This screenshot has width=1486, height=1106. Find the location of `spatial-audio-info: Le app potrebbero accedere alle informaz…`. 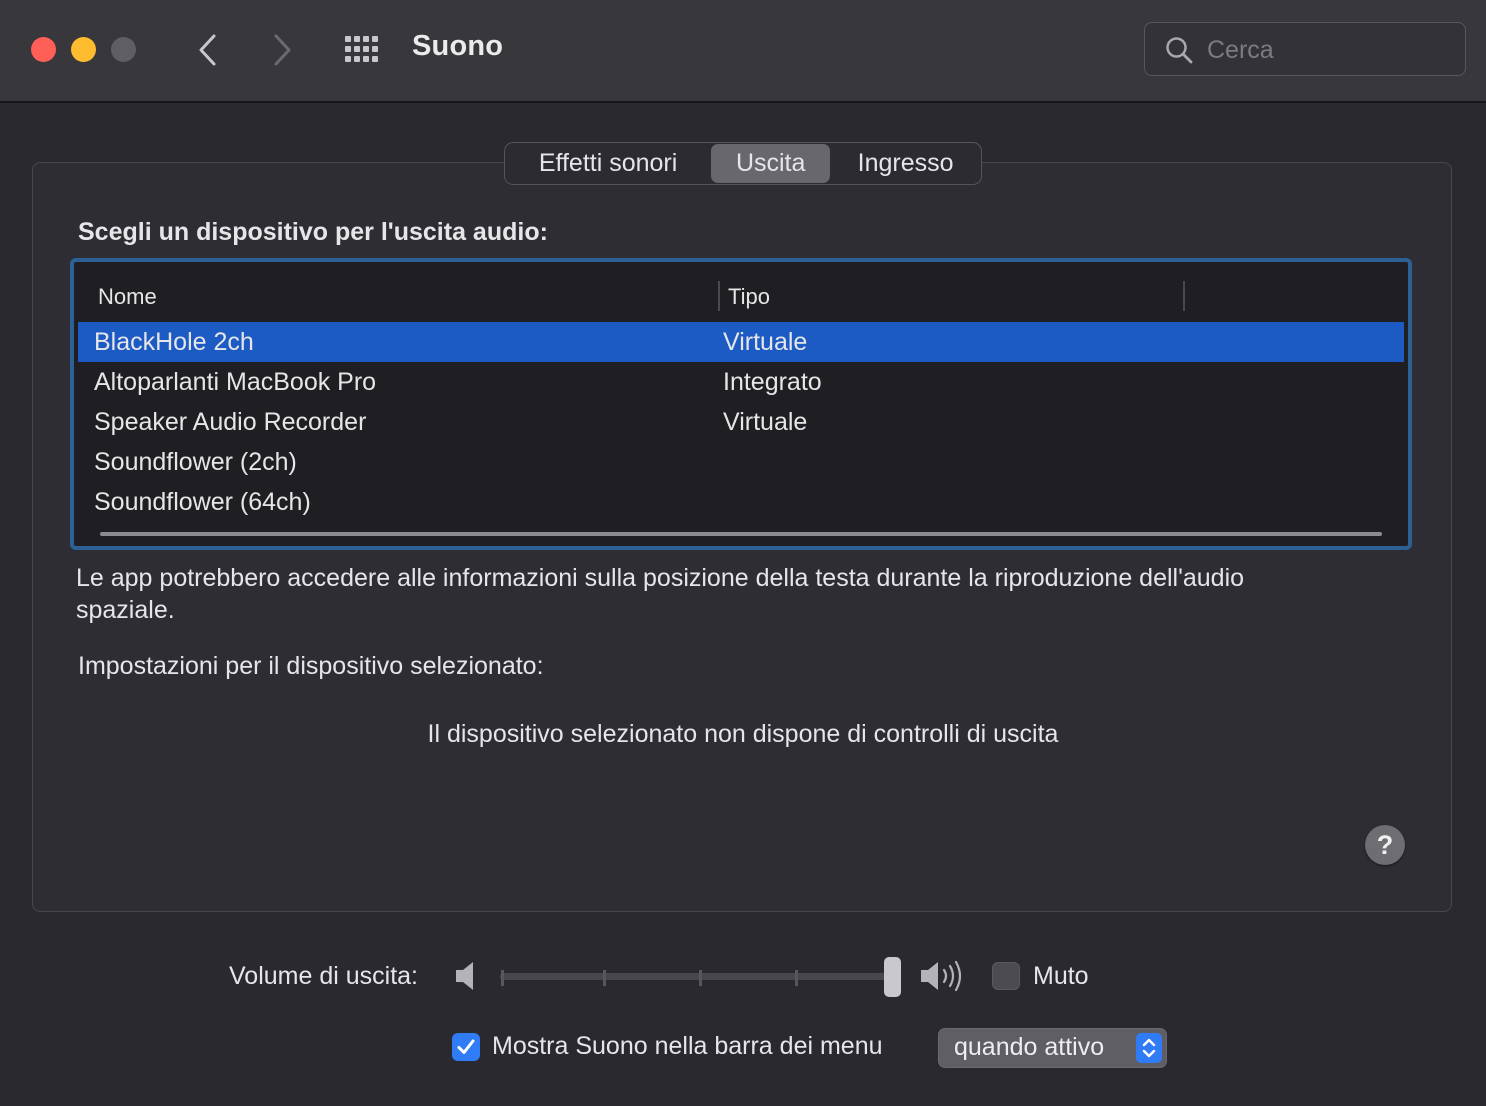

spatial-audio-info: Le app potrebbero accedere alle informaz… is located at coordinates (660, 594).